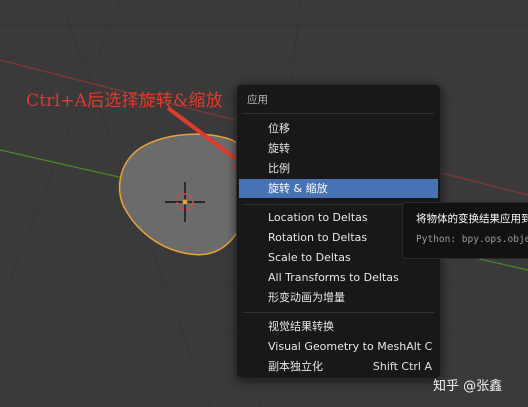  I want to click on menu-item-rotation-scale: 旋转 & 缩放, so click(338, 188).